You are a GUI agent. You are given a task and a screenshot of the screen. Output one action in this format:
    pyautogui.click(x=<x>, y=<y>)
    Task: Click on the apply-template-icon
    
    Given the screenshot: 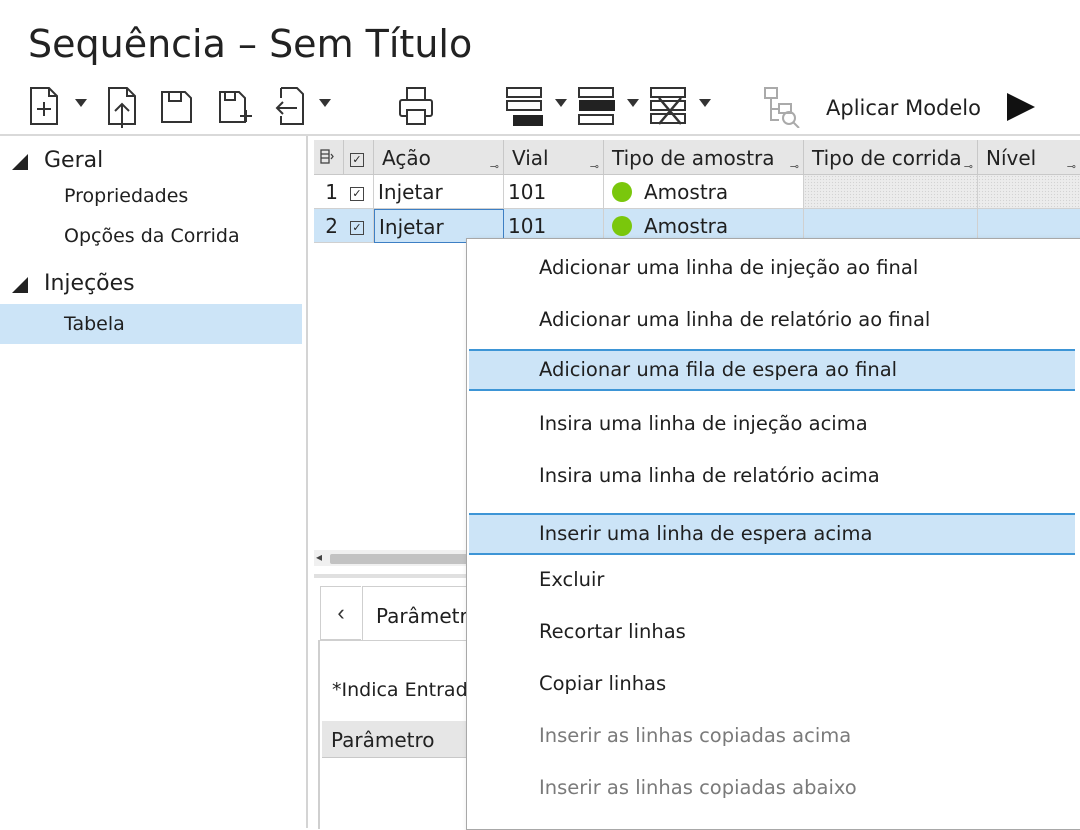 What is the action you would take?
    pyautogui.click(x=782, y=107)
    